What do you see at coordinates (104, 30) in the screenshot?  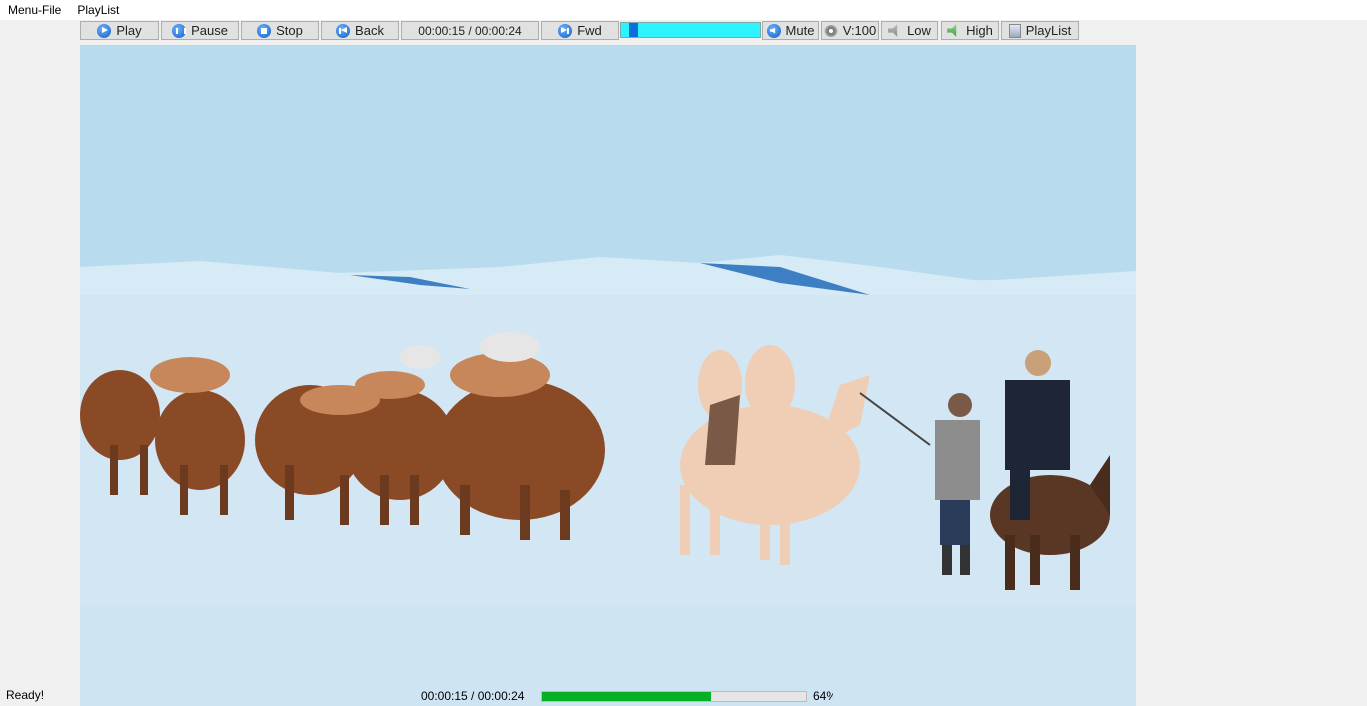 I see `play-icon` at bounding box center [104, 30].